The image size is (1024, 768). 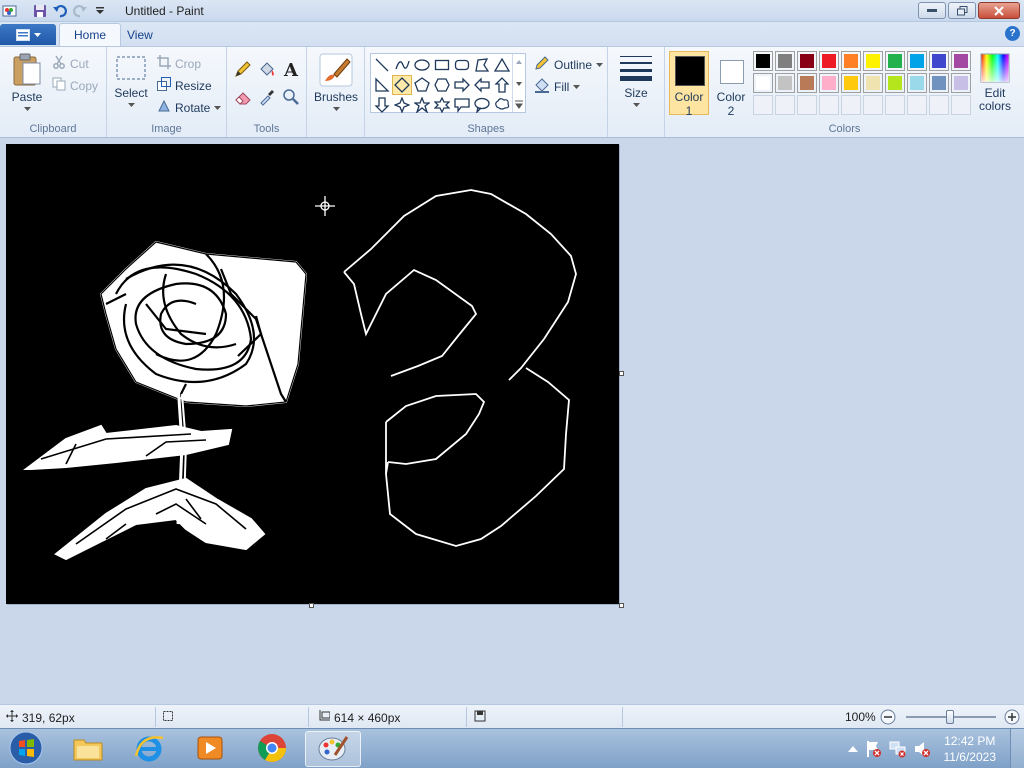 I want to click on brushes-button: Brushes, so click(x=336, y=82).